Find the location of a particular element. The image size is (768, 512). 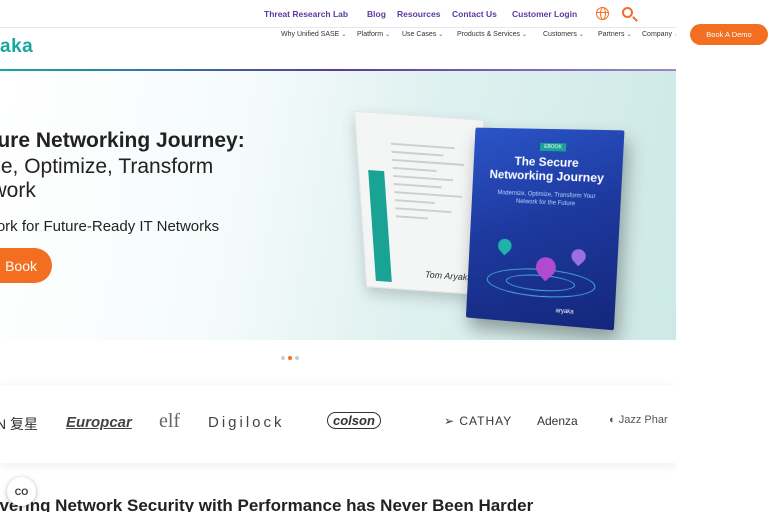

jazz-circle-icon: ◐ is located at coordinates (614, 420).